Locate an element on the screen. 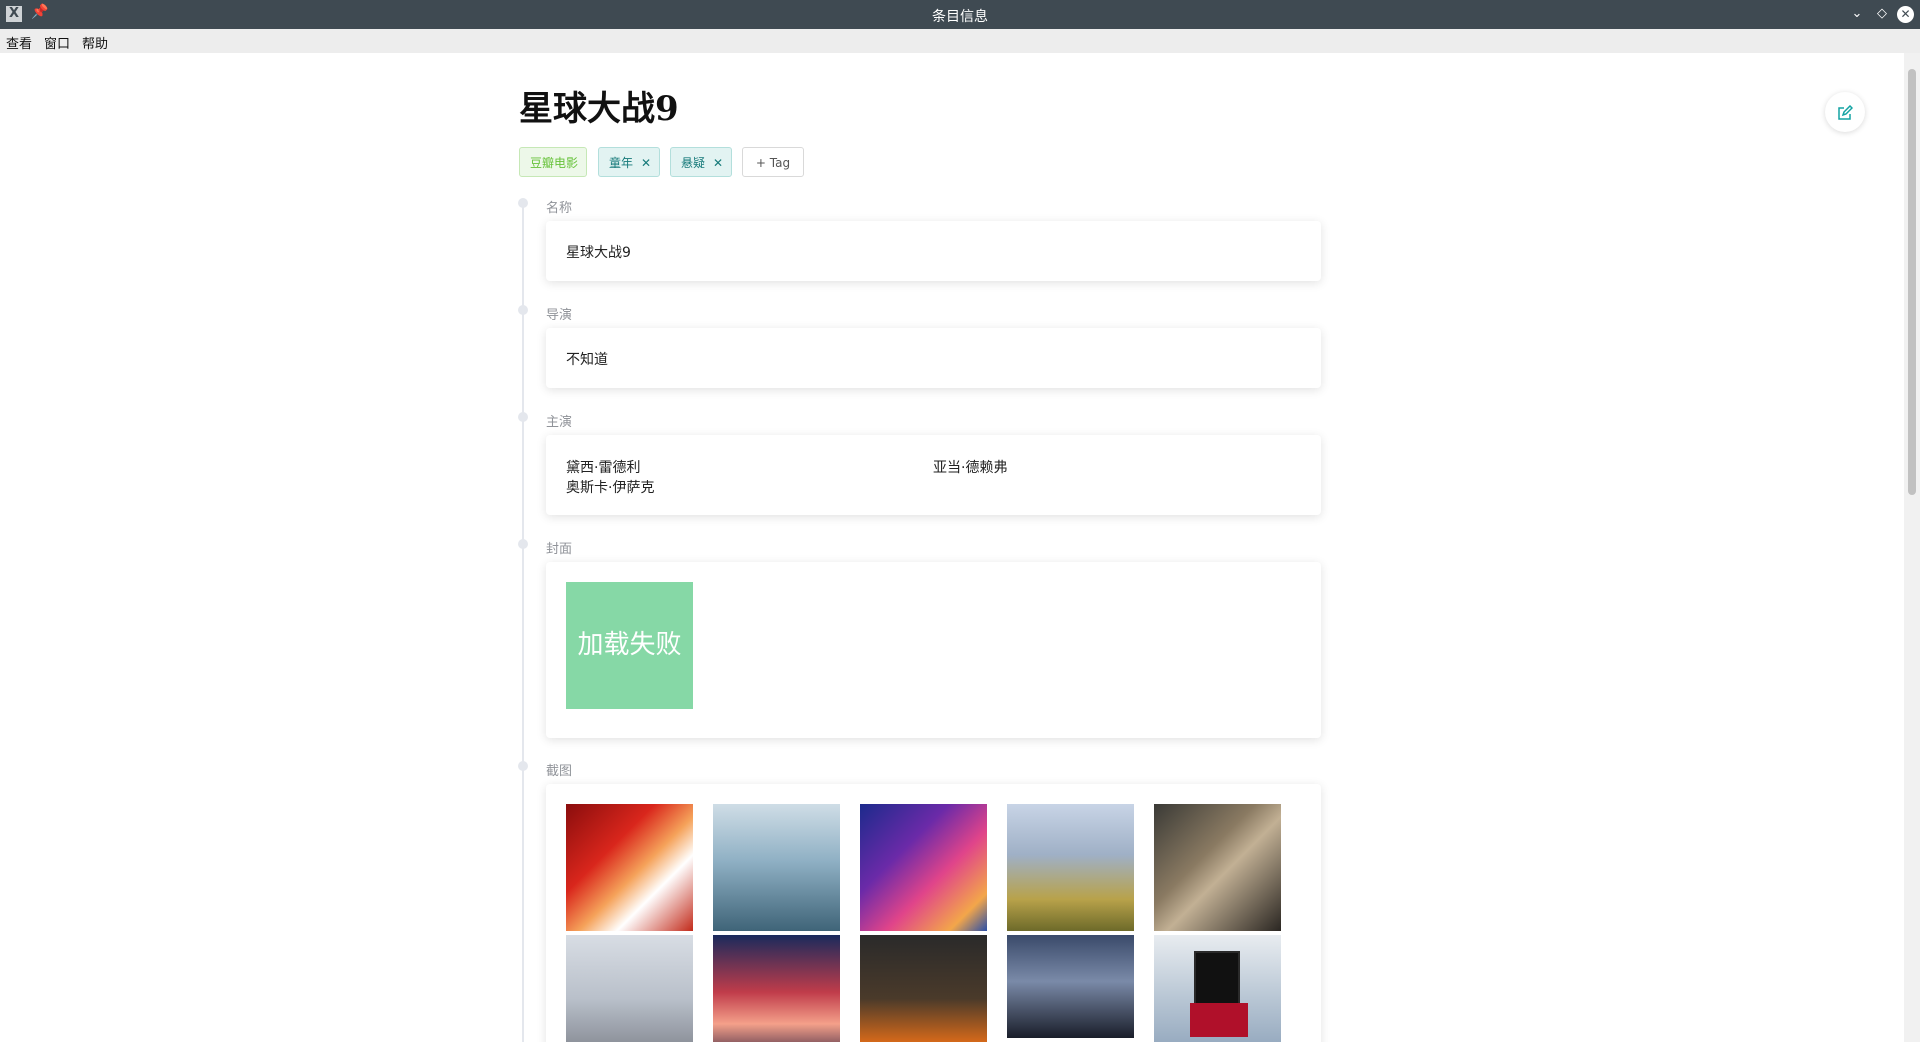 The width and height of the screenshot is (1920, 1042). menu-help: 帮助 is located at coordinates (95, 42).